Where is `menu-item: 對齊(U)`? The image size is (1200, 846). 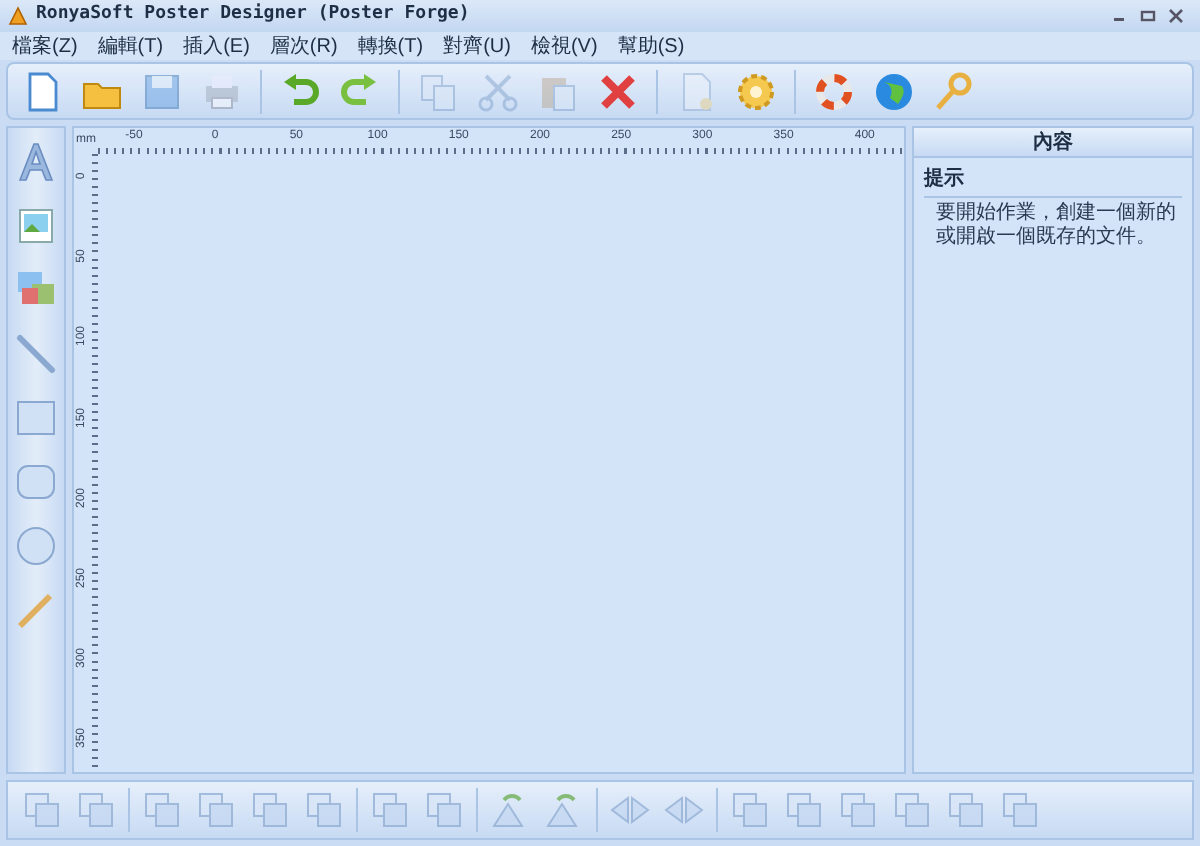
menu-item: 對齊(U) is located at coordinates (477, 46).